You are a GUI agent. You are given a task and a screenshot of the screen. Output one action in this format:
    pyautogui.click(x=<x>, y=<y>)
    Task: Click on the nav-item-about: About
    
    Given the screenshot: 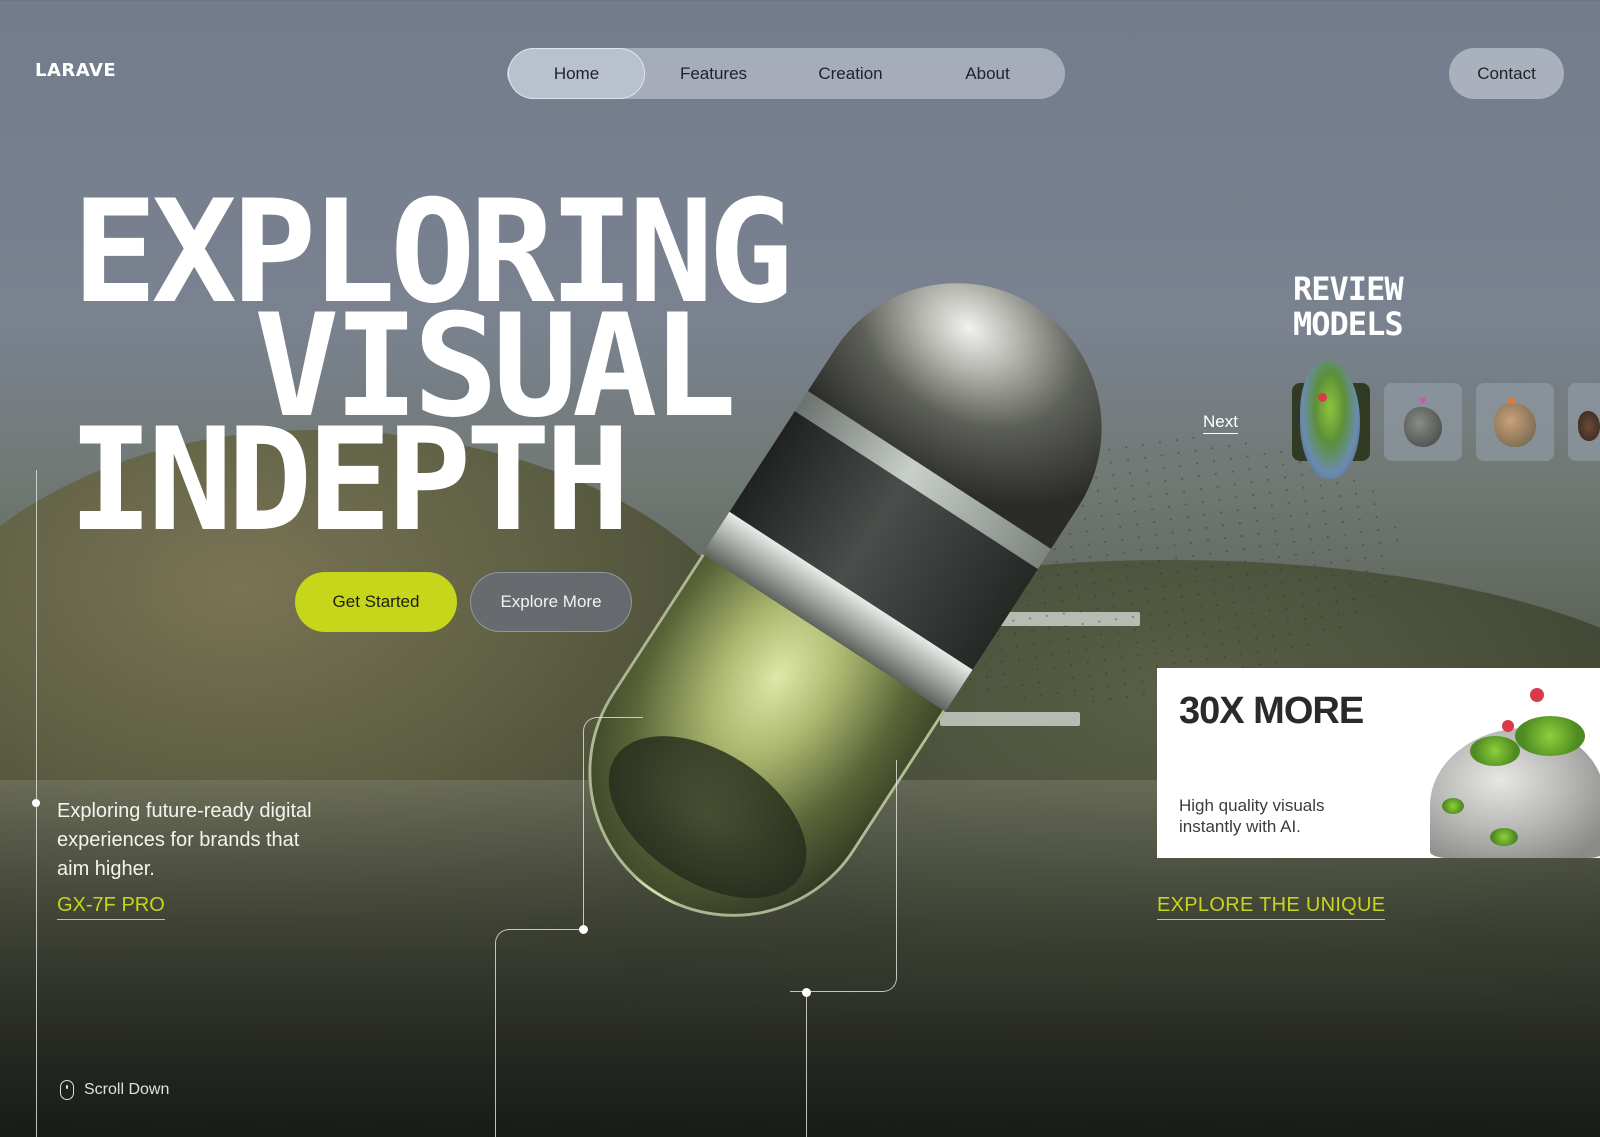 What is the action you would take?
    pyautogui.click(x=987, y=73)
    